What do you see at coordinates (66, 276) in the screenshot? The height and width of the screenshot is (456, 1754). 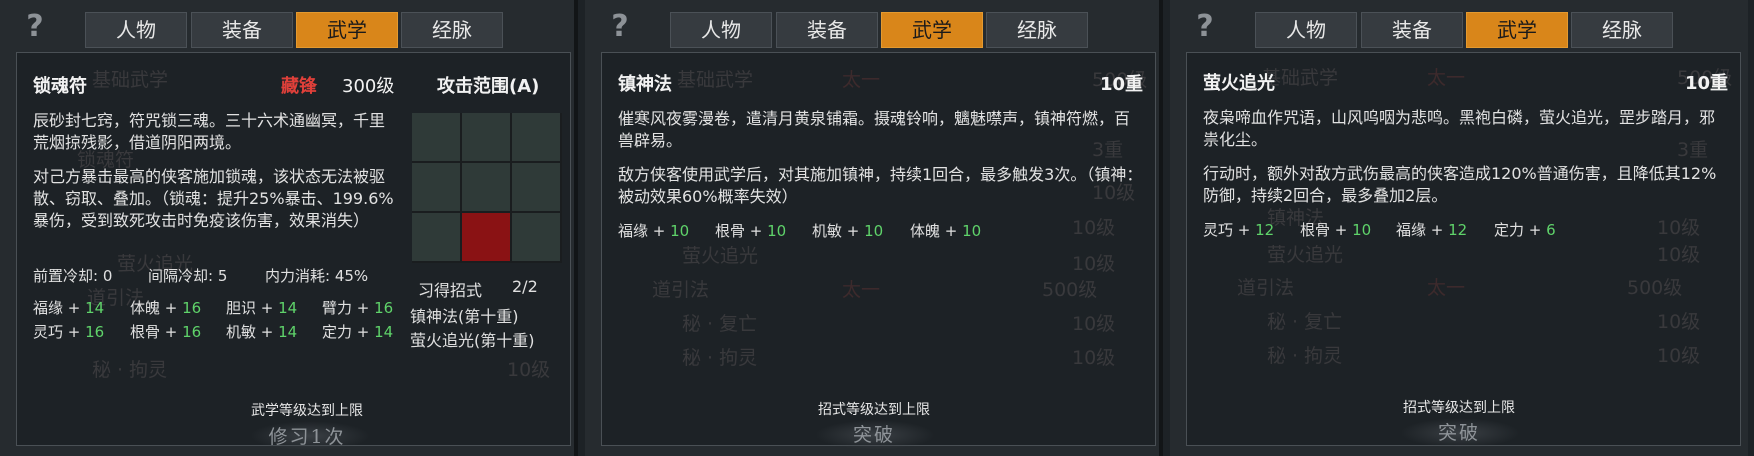 I see `pre-cooldown-label: 前置冷却:` at bounding box center [66, 276].